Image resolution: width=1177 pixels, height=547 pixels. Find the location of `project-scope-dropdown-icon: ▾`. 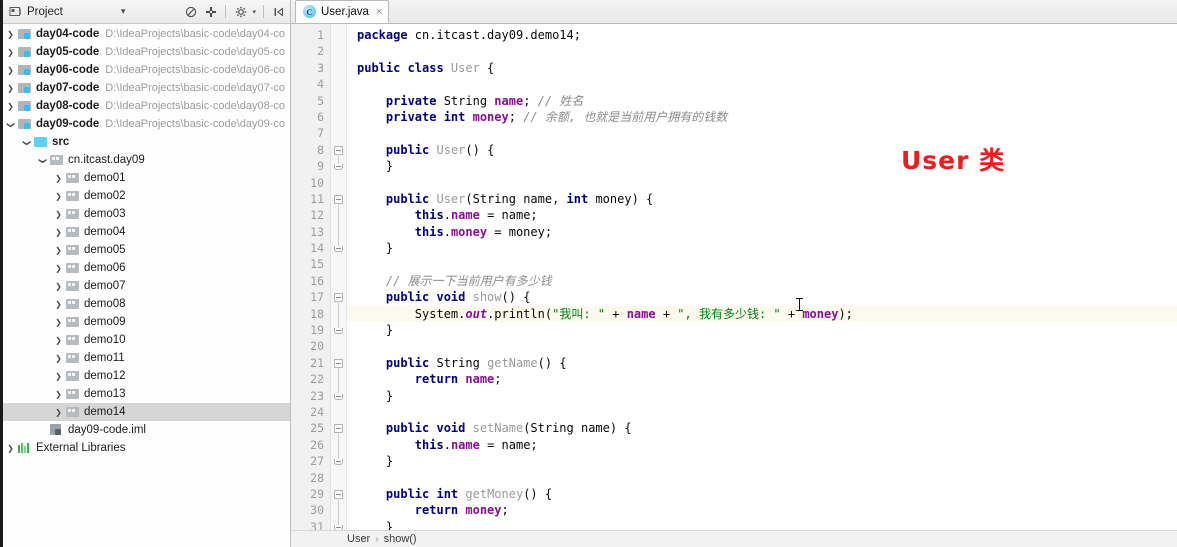

project-scope-dropdown-icon: ▾ is located at coordinates (123, 11).